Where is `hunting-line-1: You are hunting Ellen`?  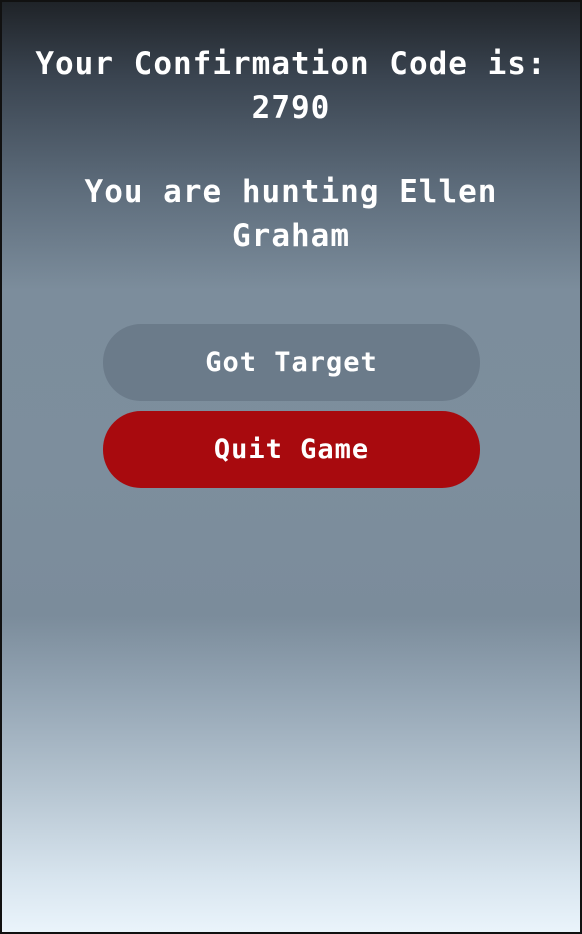
hunting-line-1: You are hunting Ellen is located at coordinates (291, 192).